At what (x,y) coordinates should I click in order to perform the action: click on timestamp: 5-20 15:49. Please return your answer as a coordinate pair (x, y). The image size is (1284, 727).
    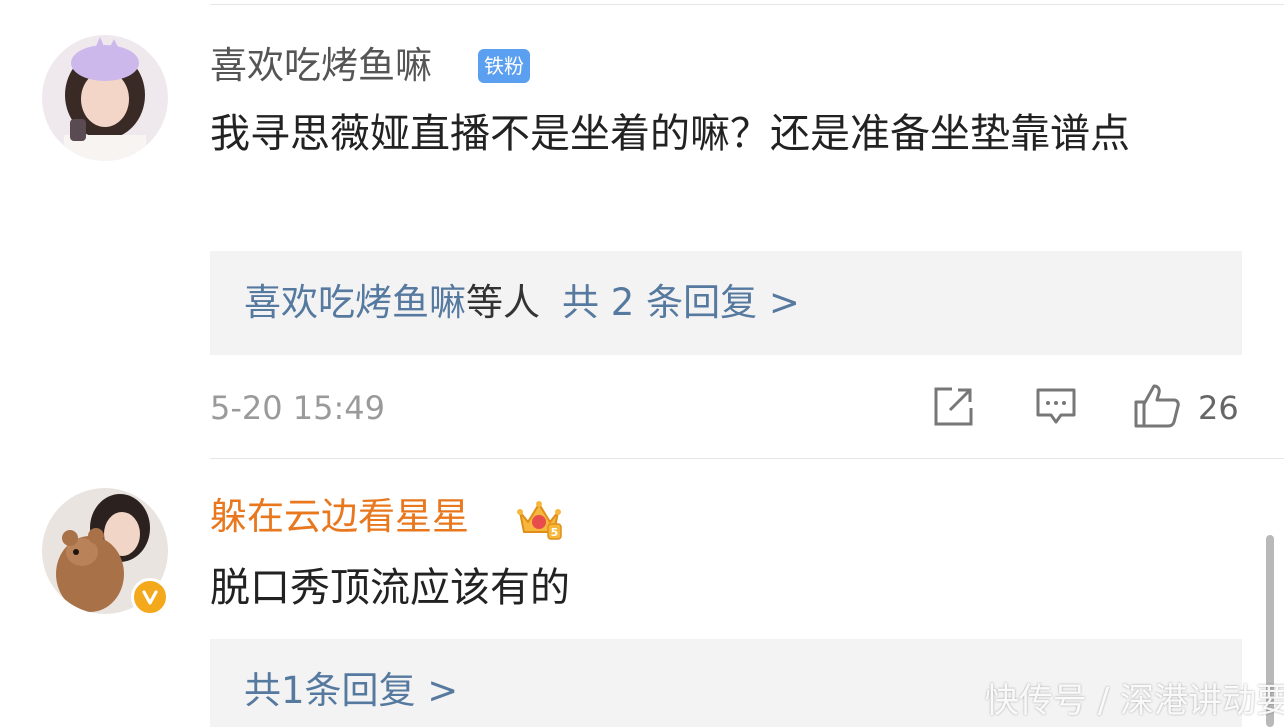
    Looking at the image, I should click on (298, 408).